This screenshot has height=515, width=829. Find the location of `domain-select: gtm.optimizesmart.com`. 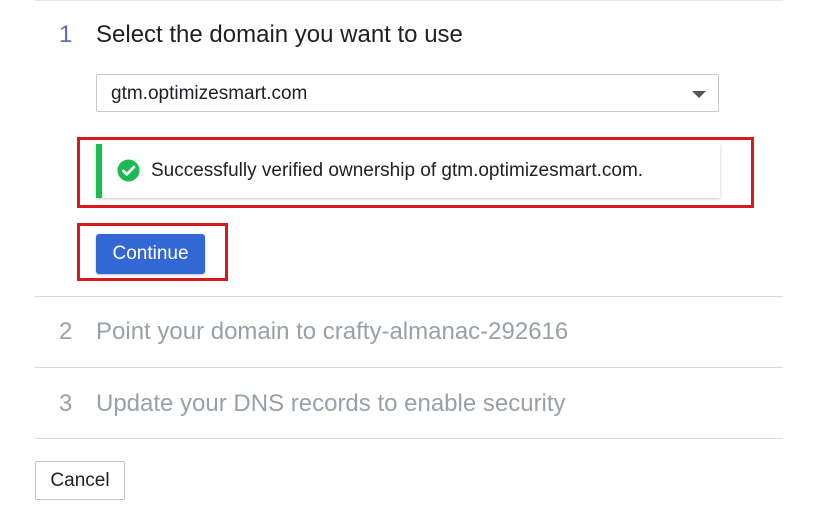

domain-select: gtm.optimizesmart.com is located at coordinates (407, 93).